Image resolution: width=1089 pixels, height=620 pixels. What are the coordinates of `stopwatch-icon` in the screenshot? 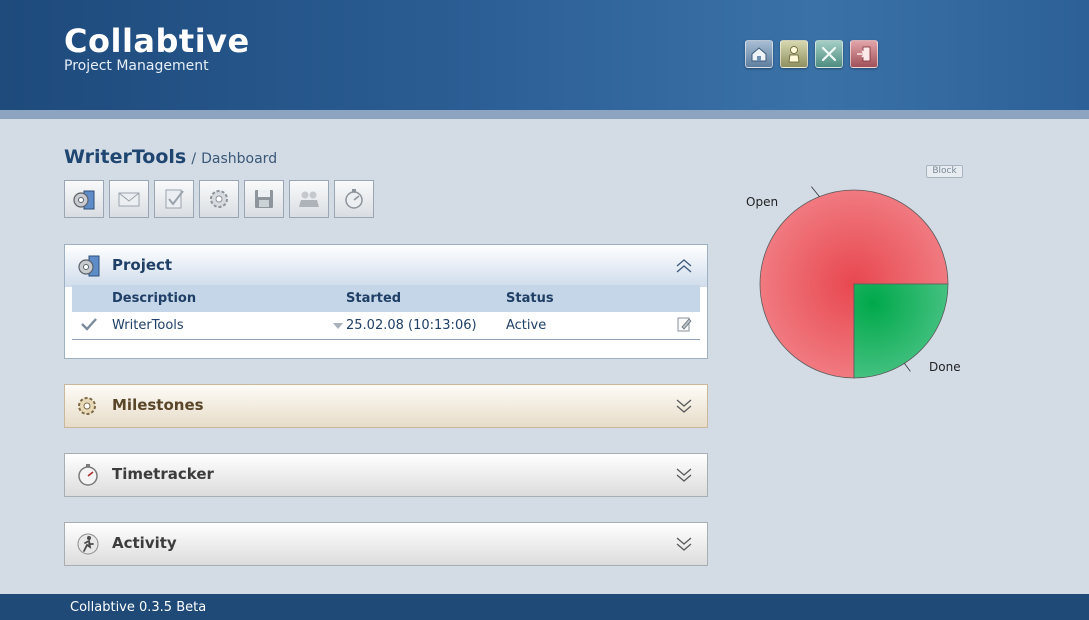 It's located at (88, 475).